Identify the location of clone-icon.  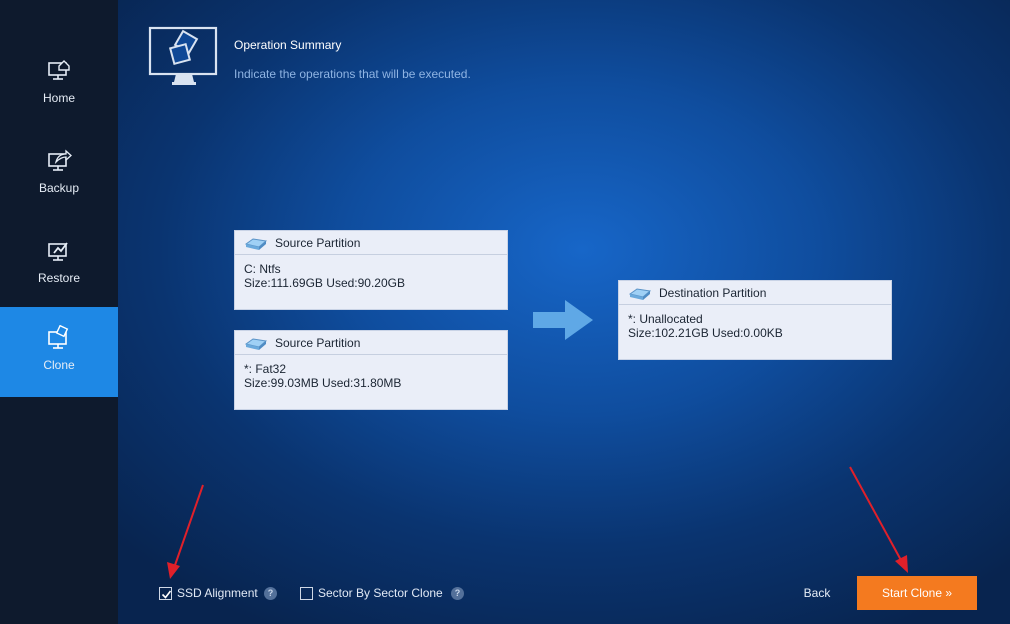
(58, 337).